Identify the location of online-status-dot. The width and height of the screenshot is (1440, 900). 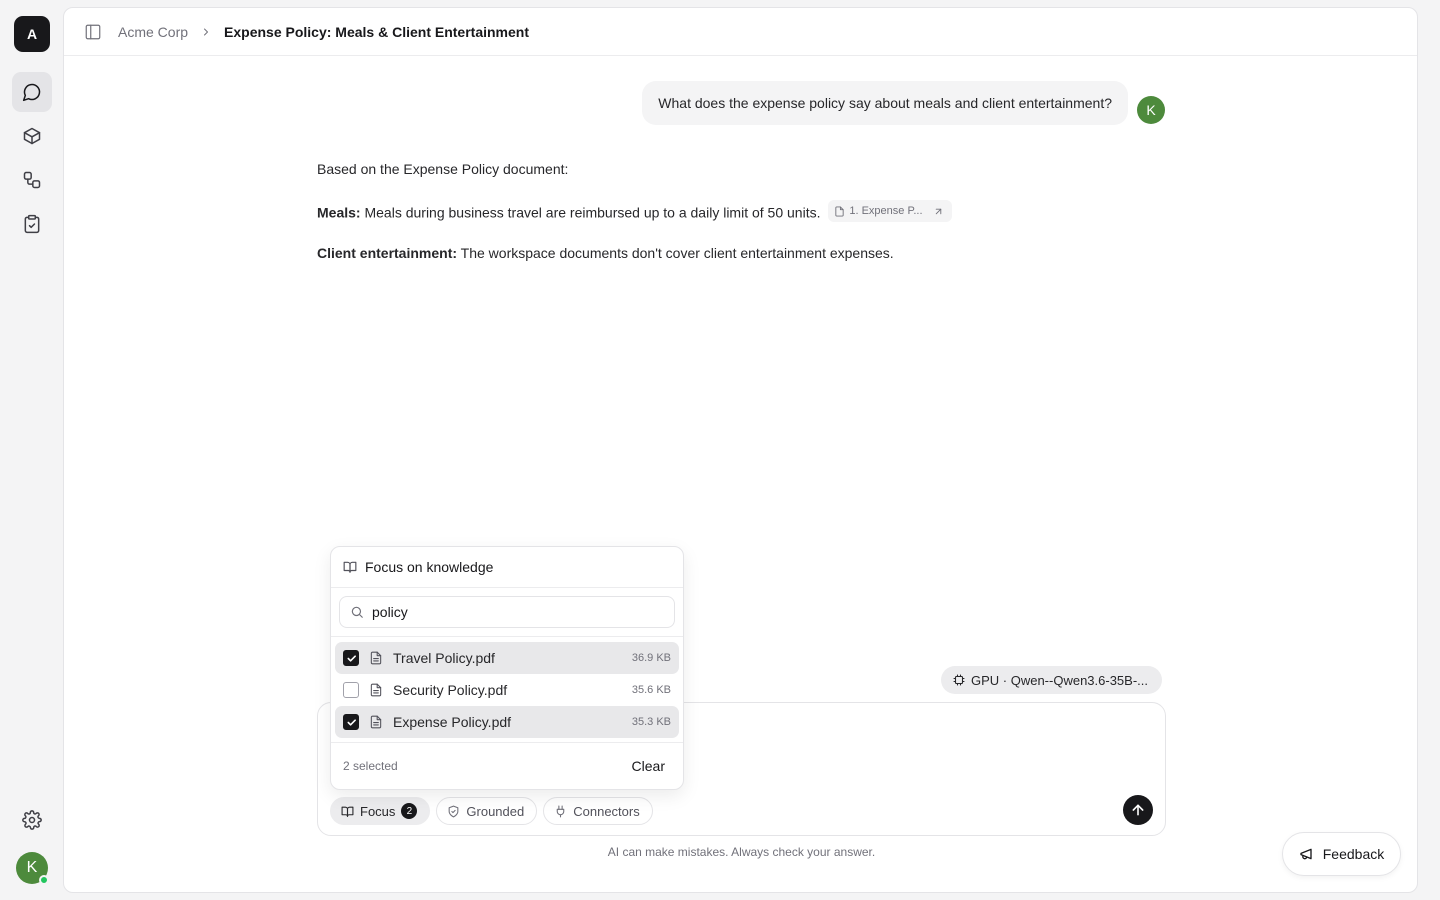
(44, 880).